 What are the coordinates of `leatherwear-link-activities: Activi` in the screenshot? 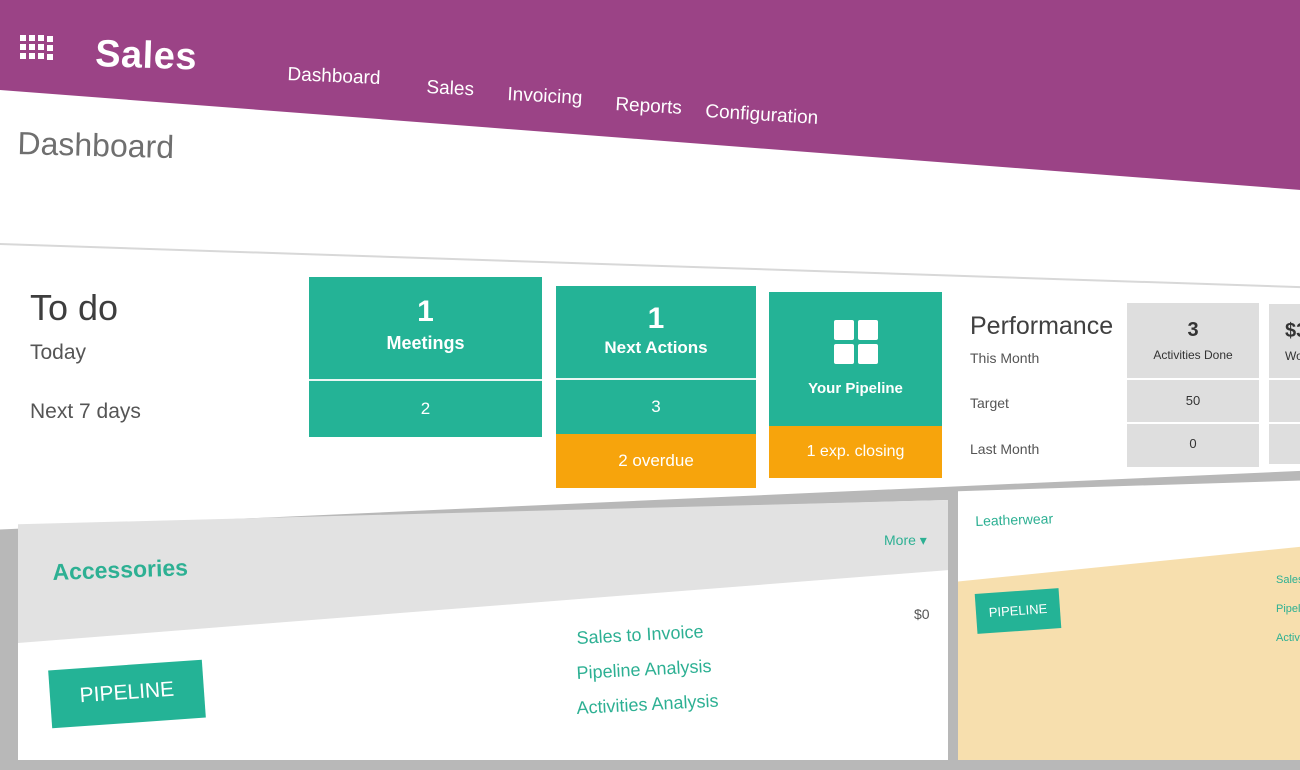 It's located at (1288, 638).